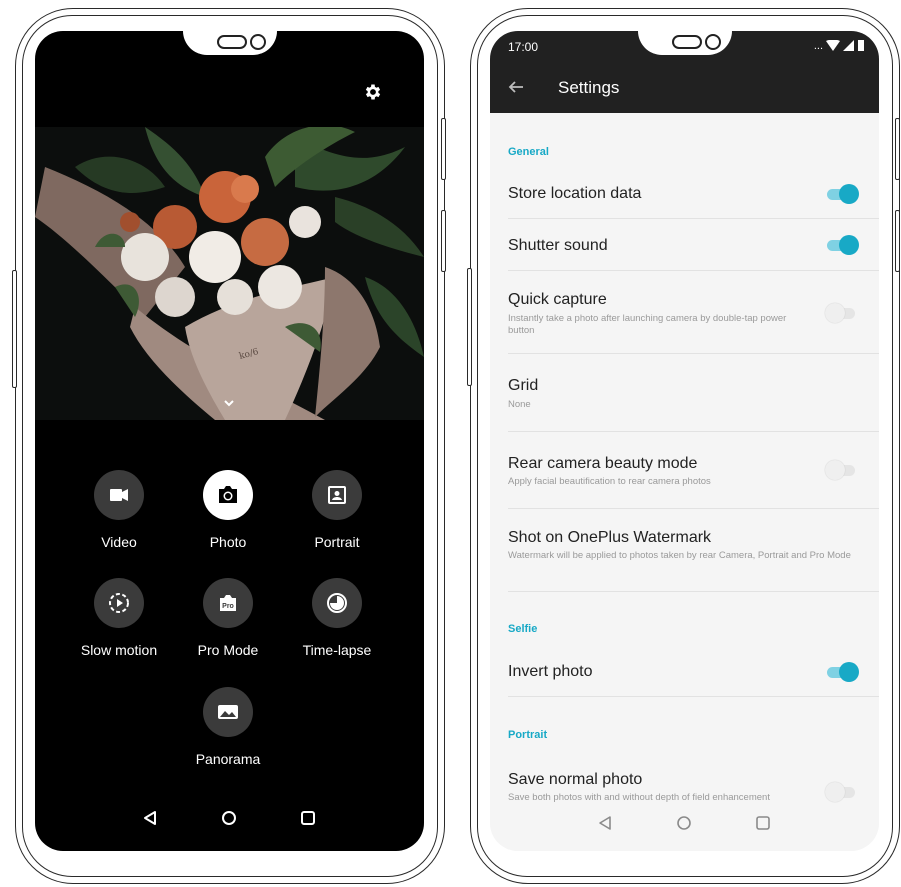  Describe the element at coordinates (516, 87) in the screenshot. I see `back-arrow-icon` at that location.